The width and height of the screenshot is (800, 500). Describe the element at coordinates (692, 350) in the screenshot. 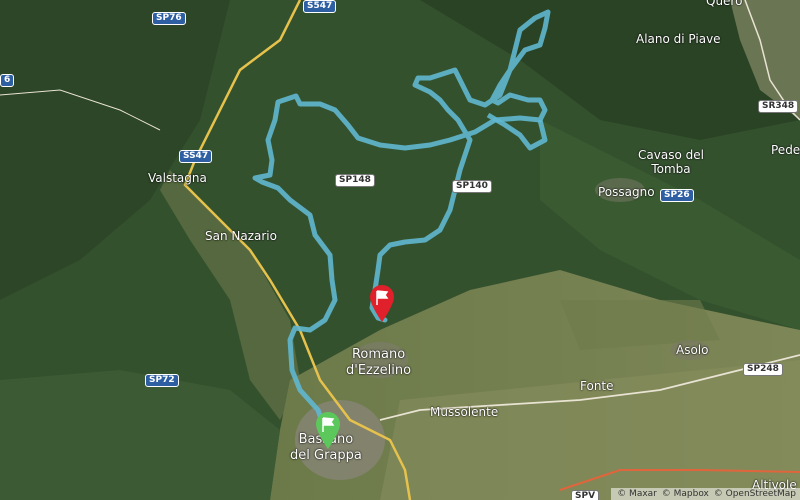

I see `place-asolo: Asolo` at that location.